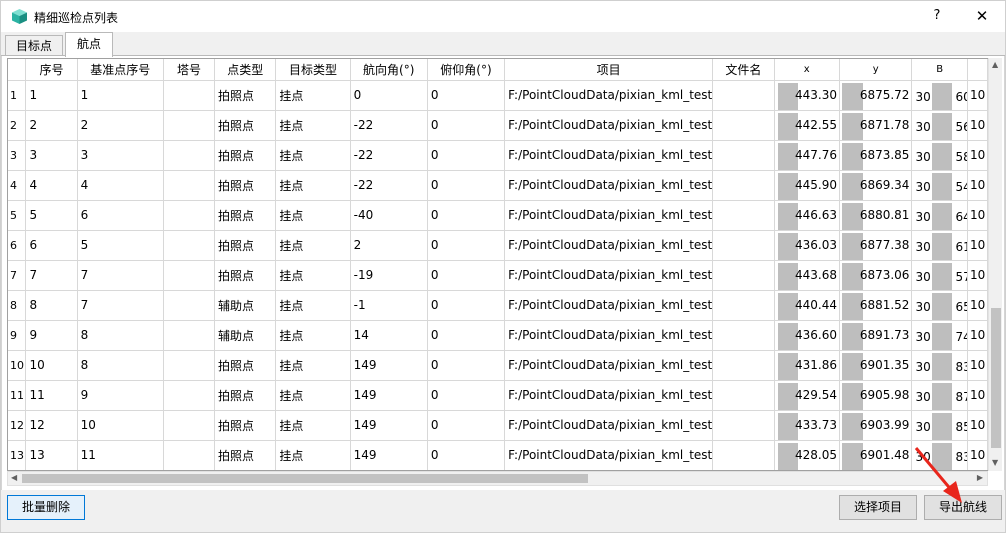 This screenshot has width=1006, height=533. What do you see at coordinates (876, 215) in the screenshot?
I see `cell-y: 6880.81` at bounding box center [876, 215].